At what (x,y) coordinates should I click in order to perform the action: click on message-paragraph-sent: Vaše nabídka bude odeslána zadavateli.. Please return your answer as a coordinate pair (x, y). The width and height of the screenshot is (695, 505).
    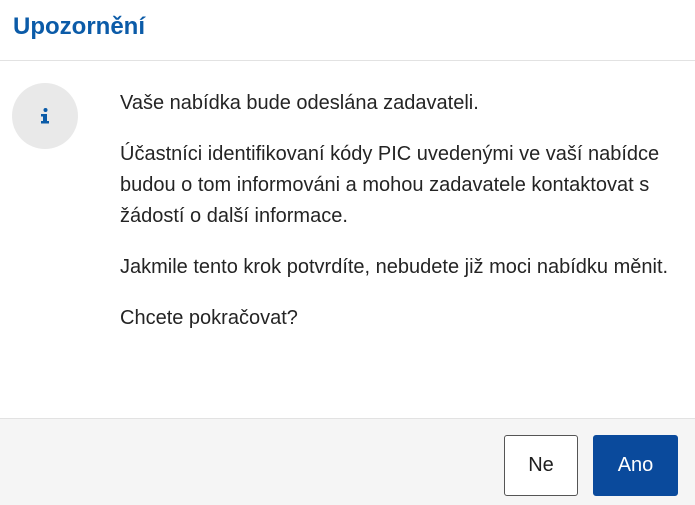
    Looking at the image, I should click on (299, 103).